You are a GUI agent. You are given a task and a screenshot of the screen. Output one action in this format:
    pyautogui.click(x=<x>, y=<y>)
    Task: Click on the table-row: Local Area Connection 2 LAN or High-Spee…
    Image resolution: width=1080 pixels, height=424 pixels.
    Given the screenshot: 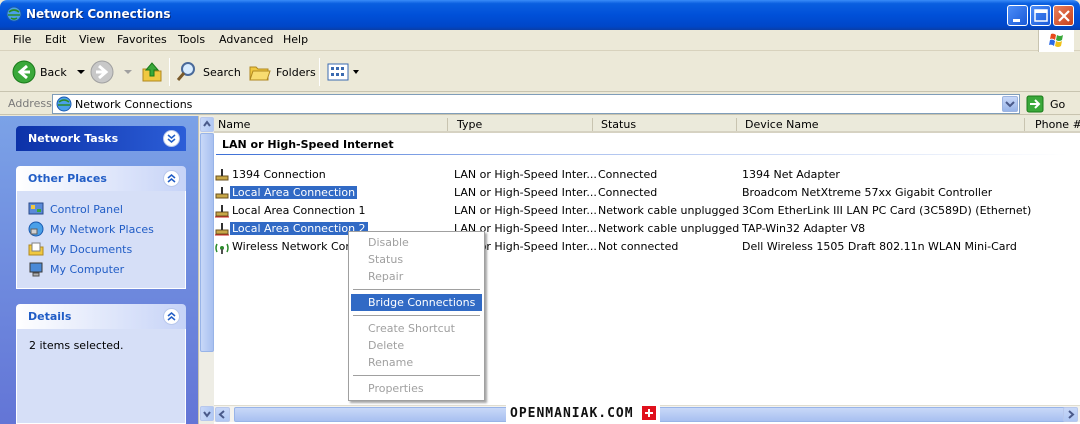 What is the action you would take?
    pyautogui.click(x=647, y=229)
    